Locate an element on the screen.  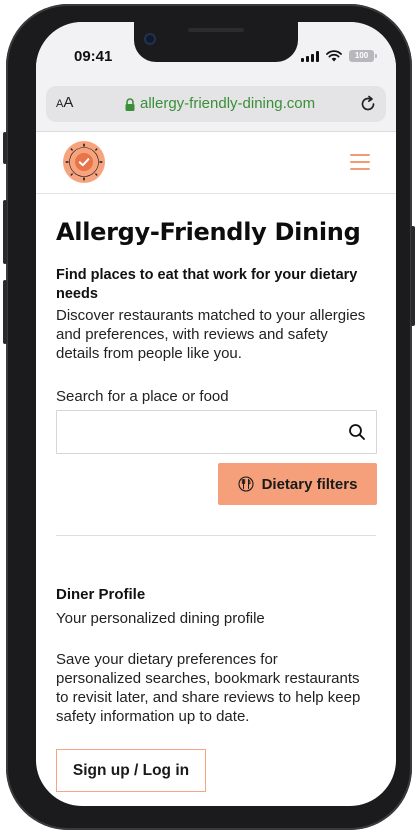
signup-login-button: Sign up / Log in is located at coordinates (131, 770).